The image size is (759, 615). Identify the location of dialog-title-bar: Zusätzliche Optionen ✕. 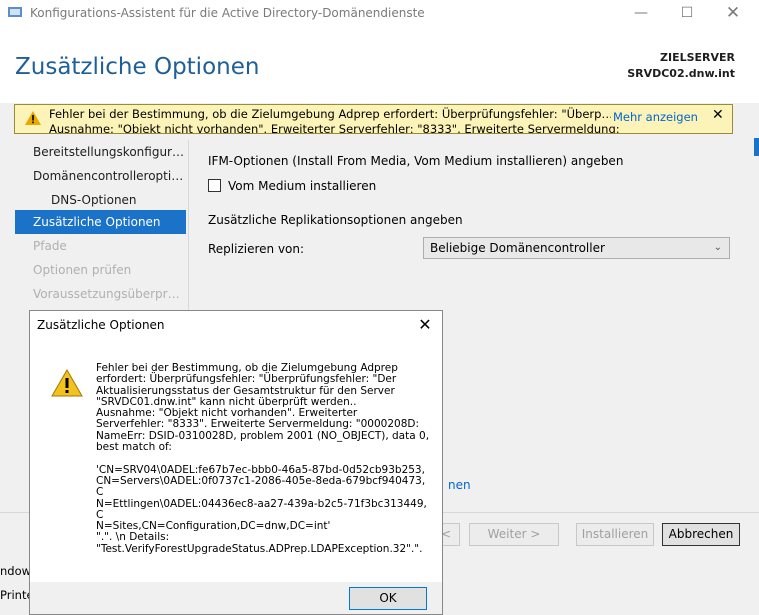
(236, 325).